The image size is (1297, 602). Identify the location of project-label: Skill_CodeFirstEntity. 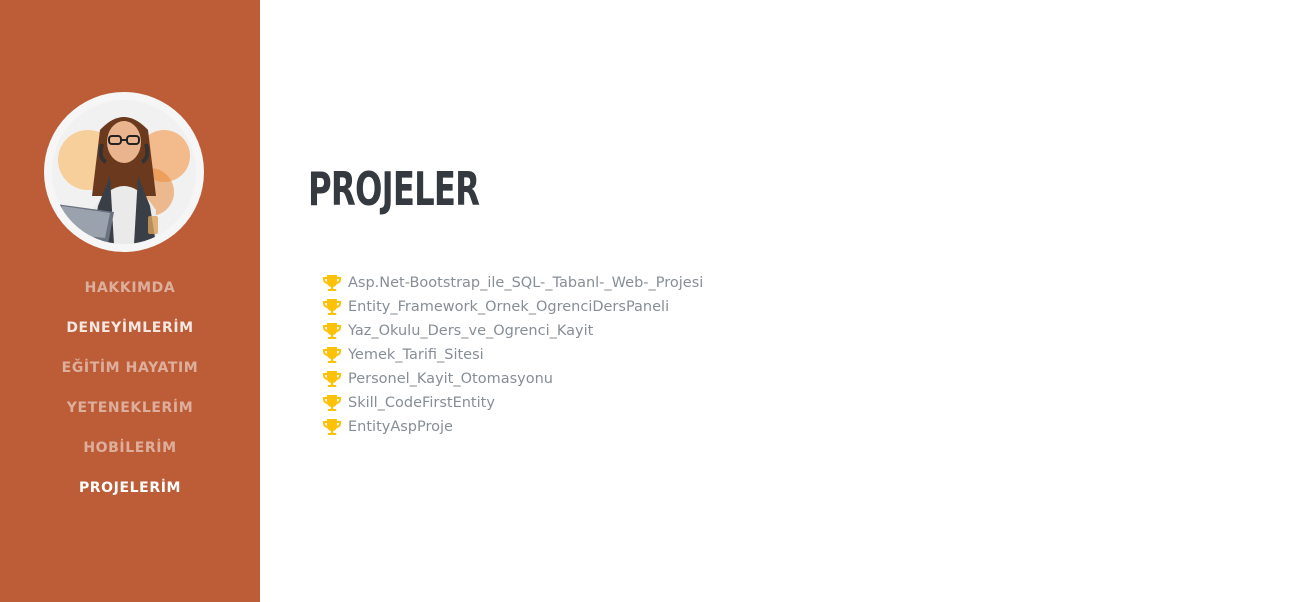
(421, 403).